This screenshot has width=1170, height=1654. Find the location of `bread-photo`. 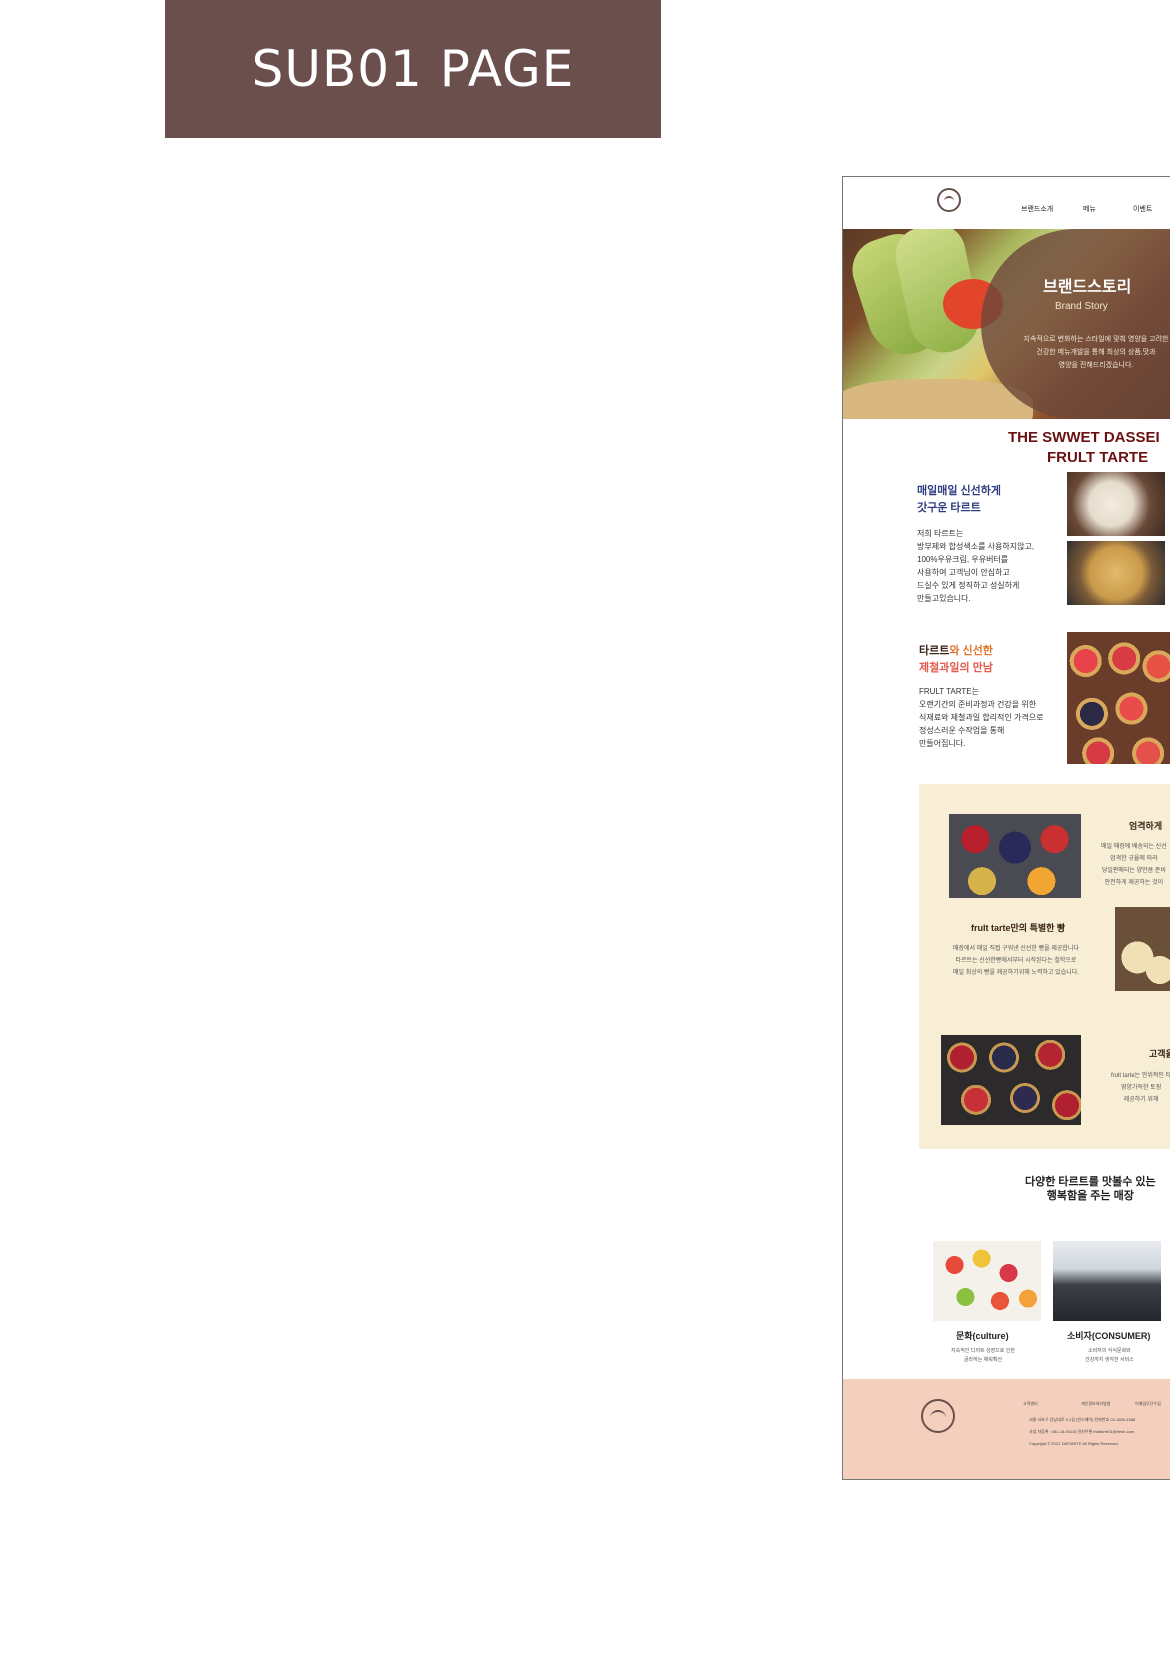

bread-photo is located at coordinates (1142, 949).